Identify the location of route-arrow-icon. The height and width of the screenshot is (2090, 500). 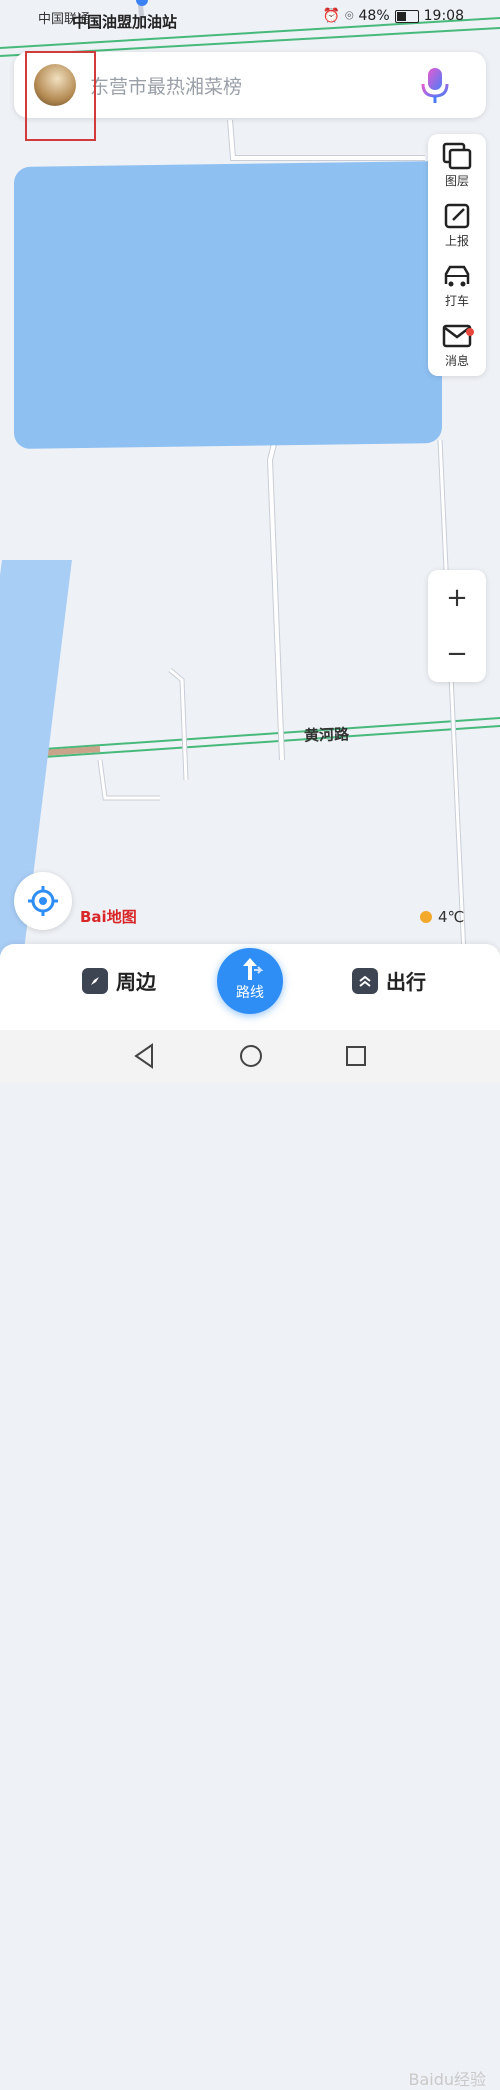
(253, 969).